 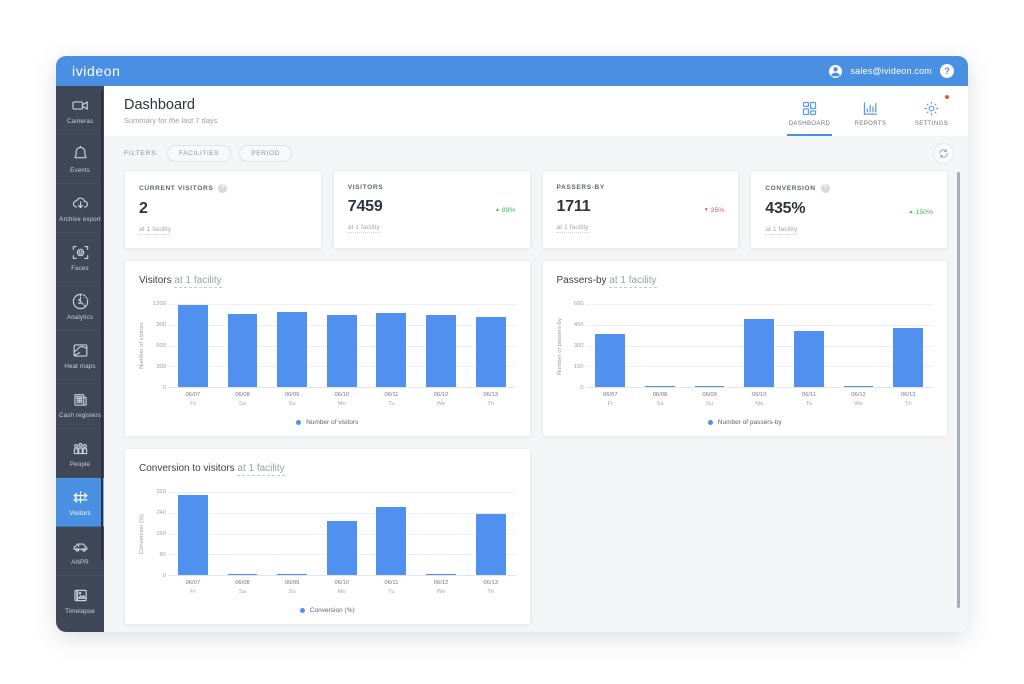 I want to click on account-email: sales@ivideon.com, so click(x=891, y=71).